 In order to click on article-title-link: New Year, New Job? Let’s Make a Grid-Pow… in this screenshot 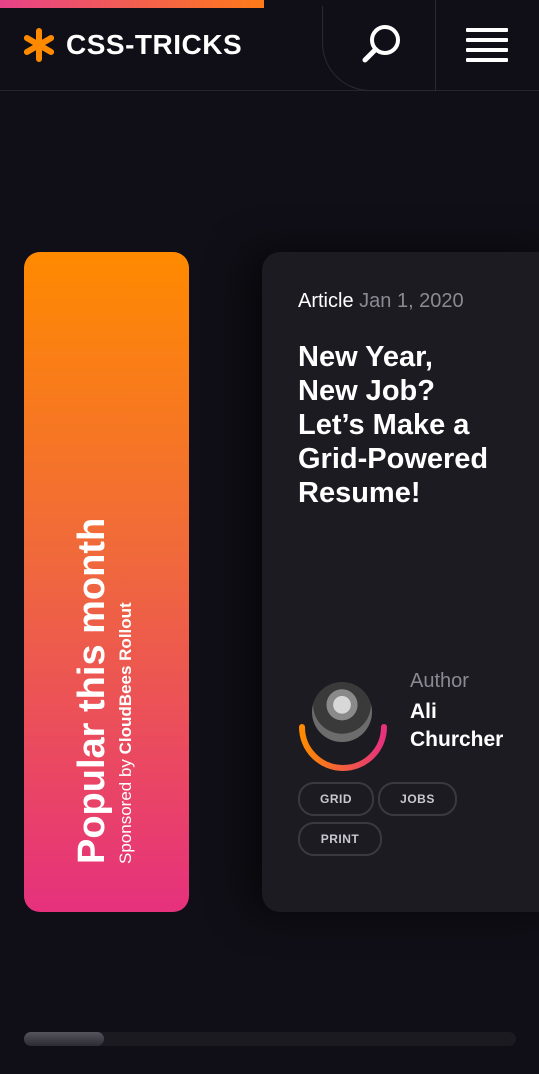, I will do `click(418, 425)`.